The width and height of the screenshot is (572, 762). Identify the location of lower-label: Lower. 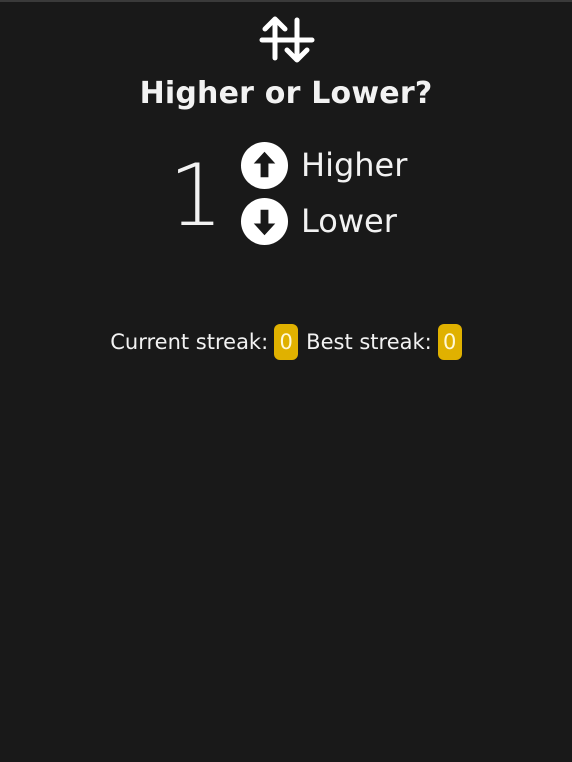
(349, 221).